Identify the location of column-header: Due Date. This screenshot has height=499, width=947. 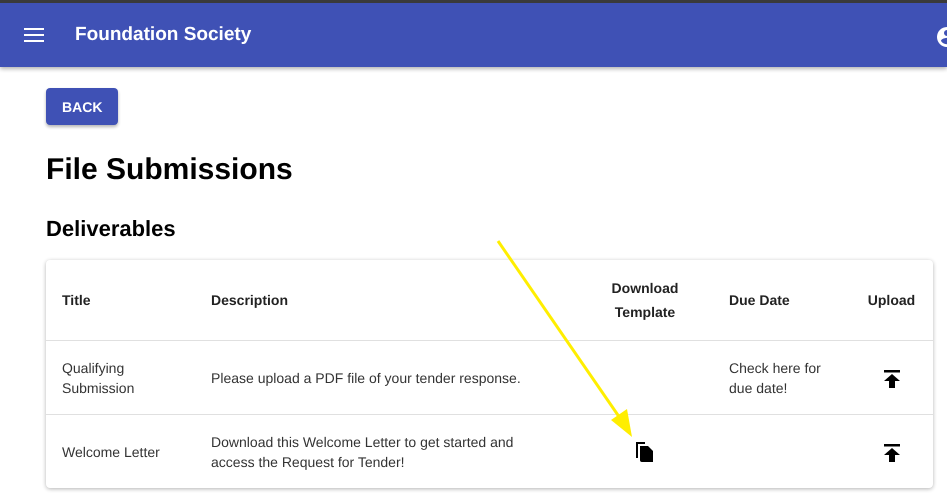
(759, 300).